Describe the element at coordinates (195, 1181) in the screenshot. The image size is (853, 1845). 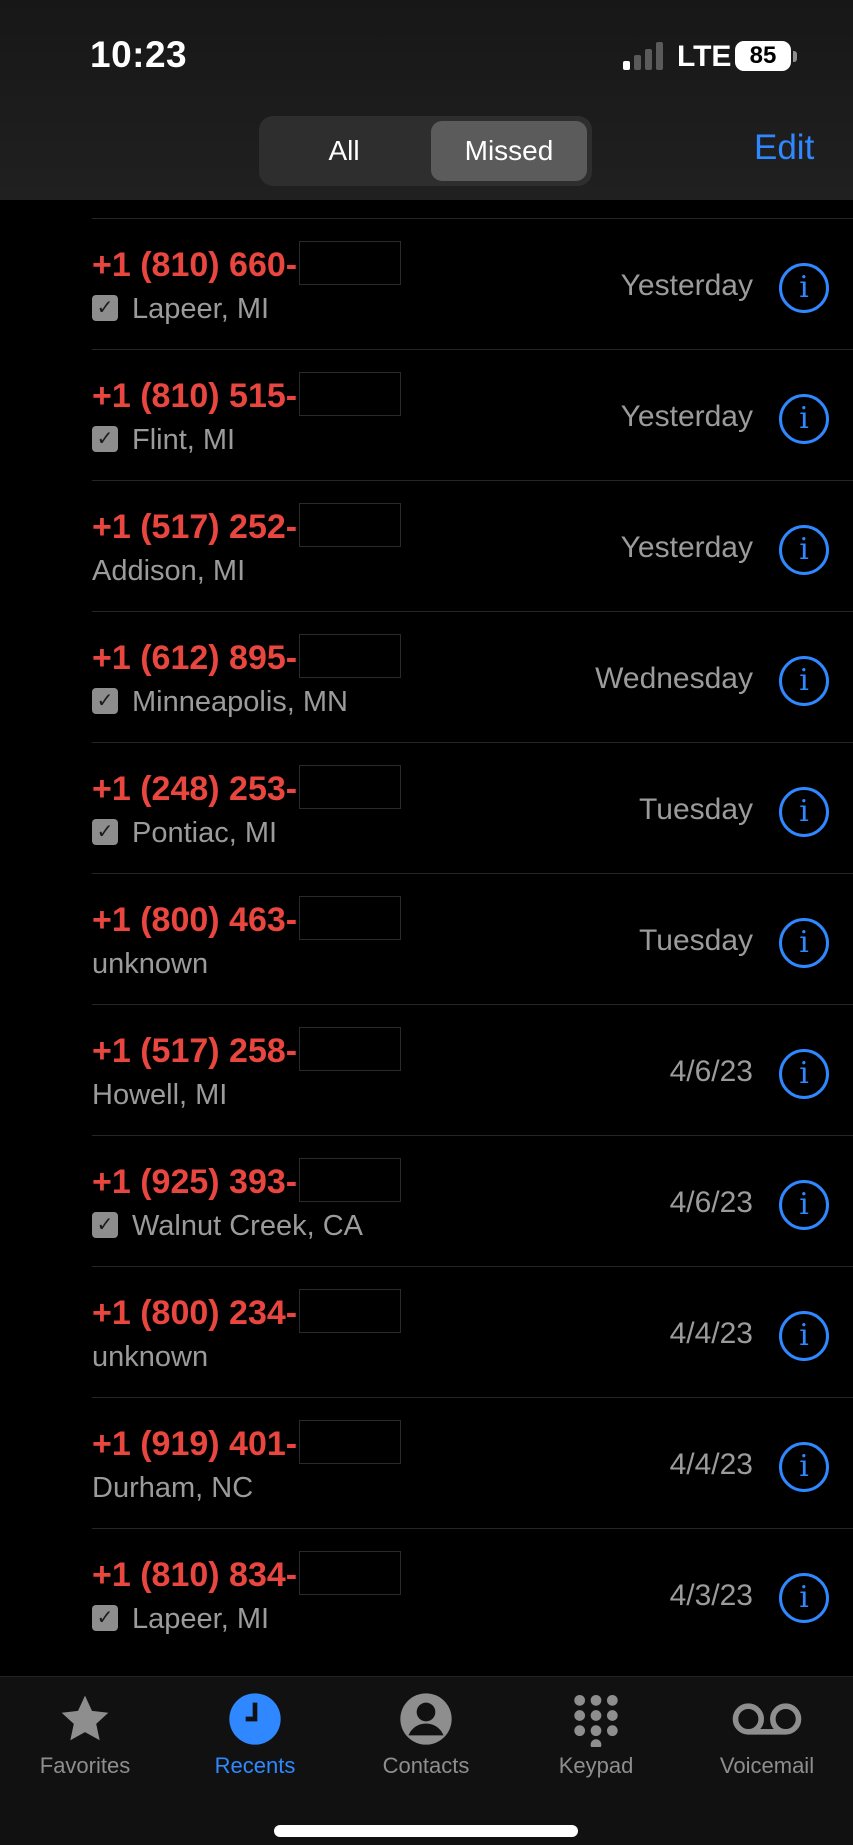
I see `call-number-text: +1 (925) 393-` at that location.